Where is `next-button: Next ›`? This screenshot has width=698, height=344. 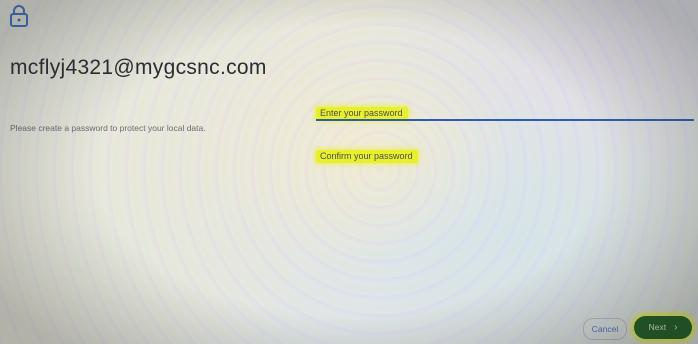
next-button: Next › is located at coordinates (663, 327).